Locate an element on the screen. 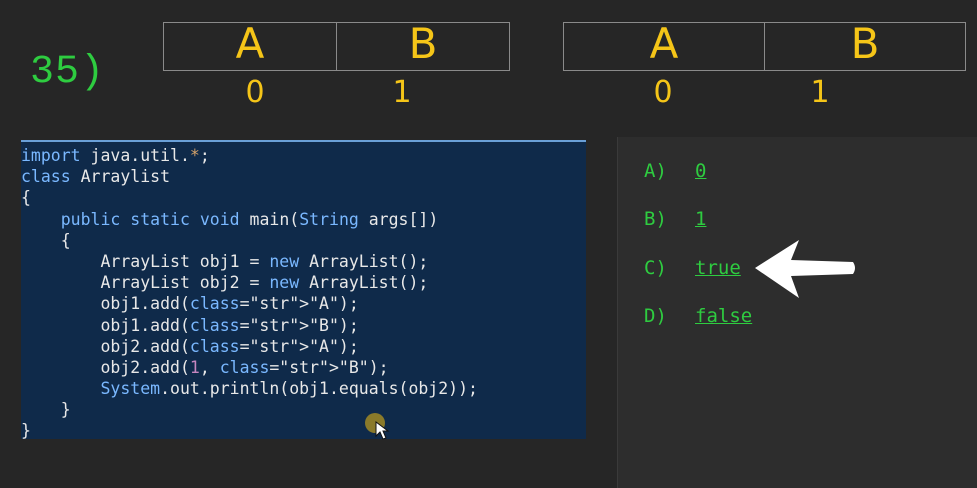 Image resolution: width=977 pixels, height=488 pixels. option-label: B) is located at coordinates (655, 219).